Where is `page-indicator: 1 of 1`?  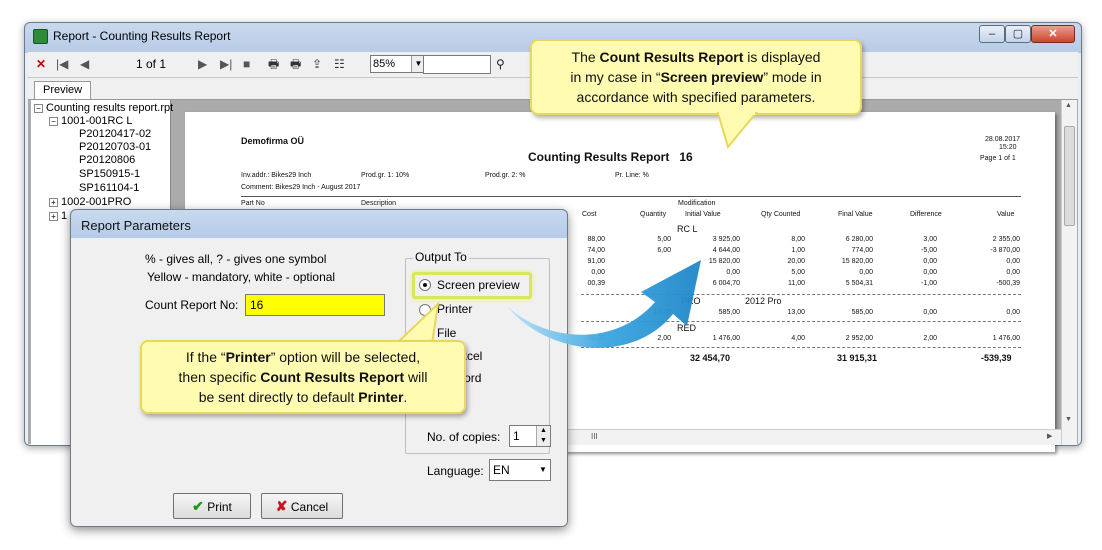
page-indicator: 1 of 1 is located at coordinates (151, 64).